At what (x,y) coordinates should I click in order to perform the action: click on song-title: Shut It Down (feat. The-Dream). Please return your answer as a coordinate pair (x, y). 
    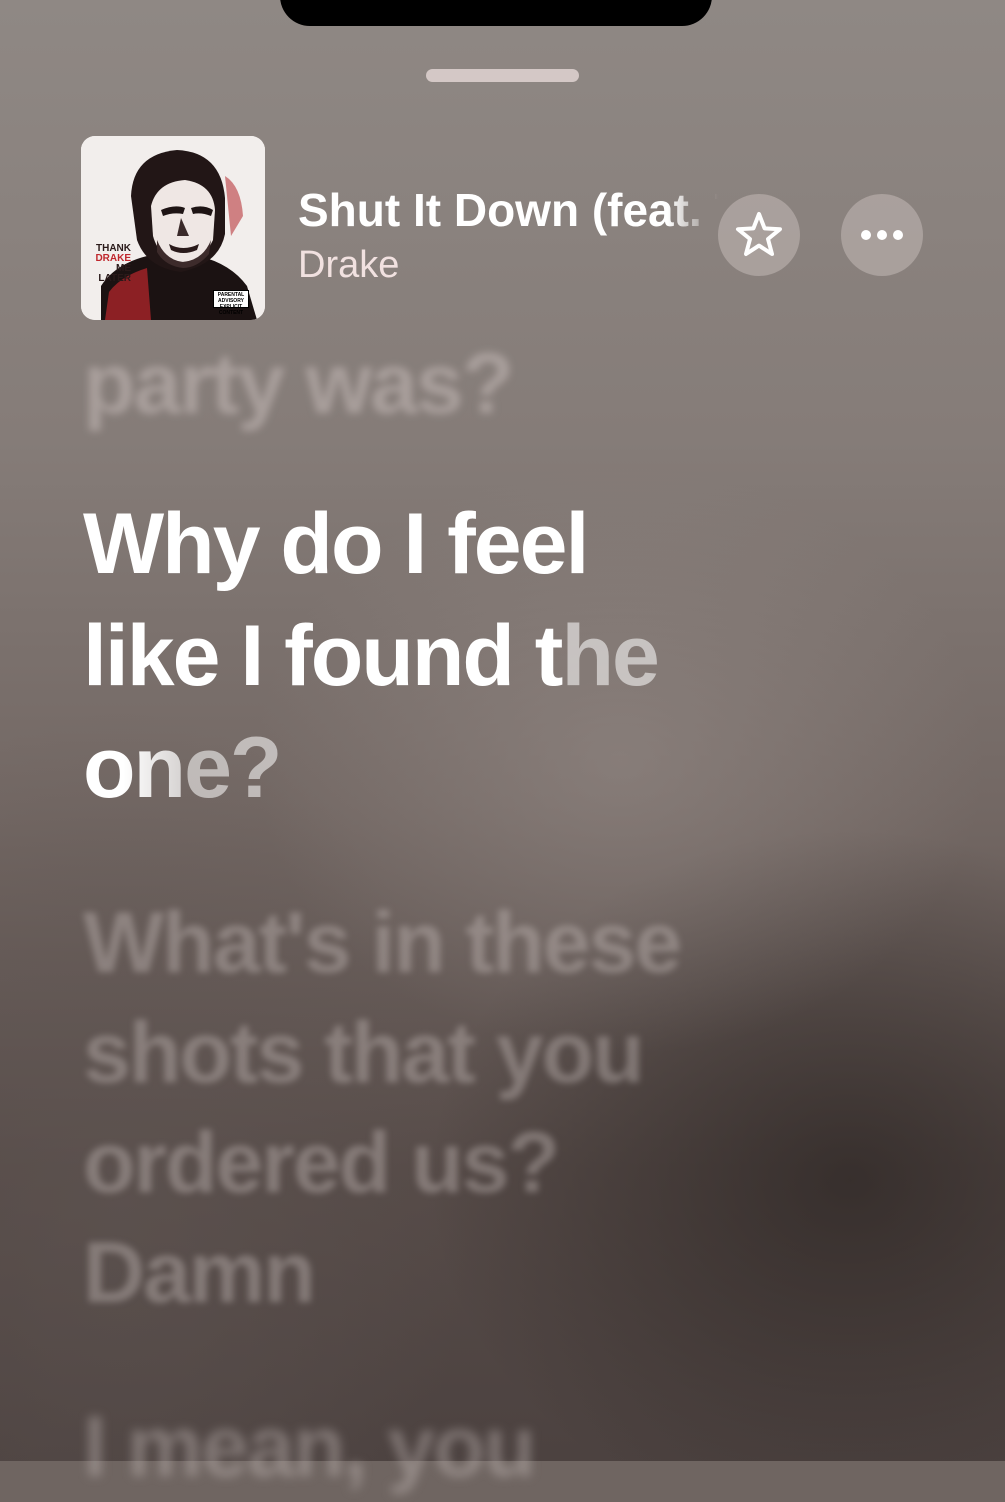
    Looking at the image, I should click on (508, 210).